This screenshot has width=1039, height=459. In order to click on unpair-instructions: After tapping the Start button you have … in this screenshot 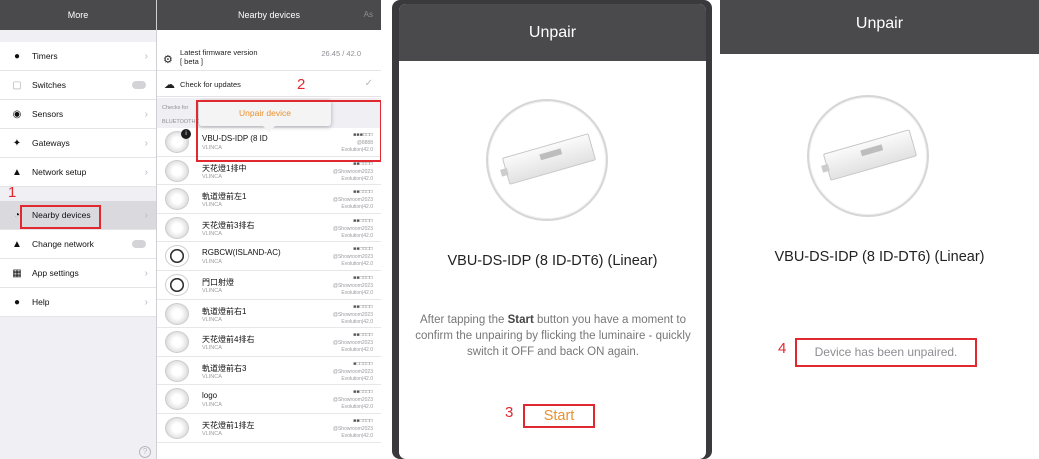, I will do `click(553, 336)`.